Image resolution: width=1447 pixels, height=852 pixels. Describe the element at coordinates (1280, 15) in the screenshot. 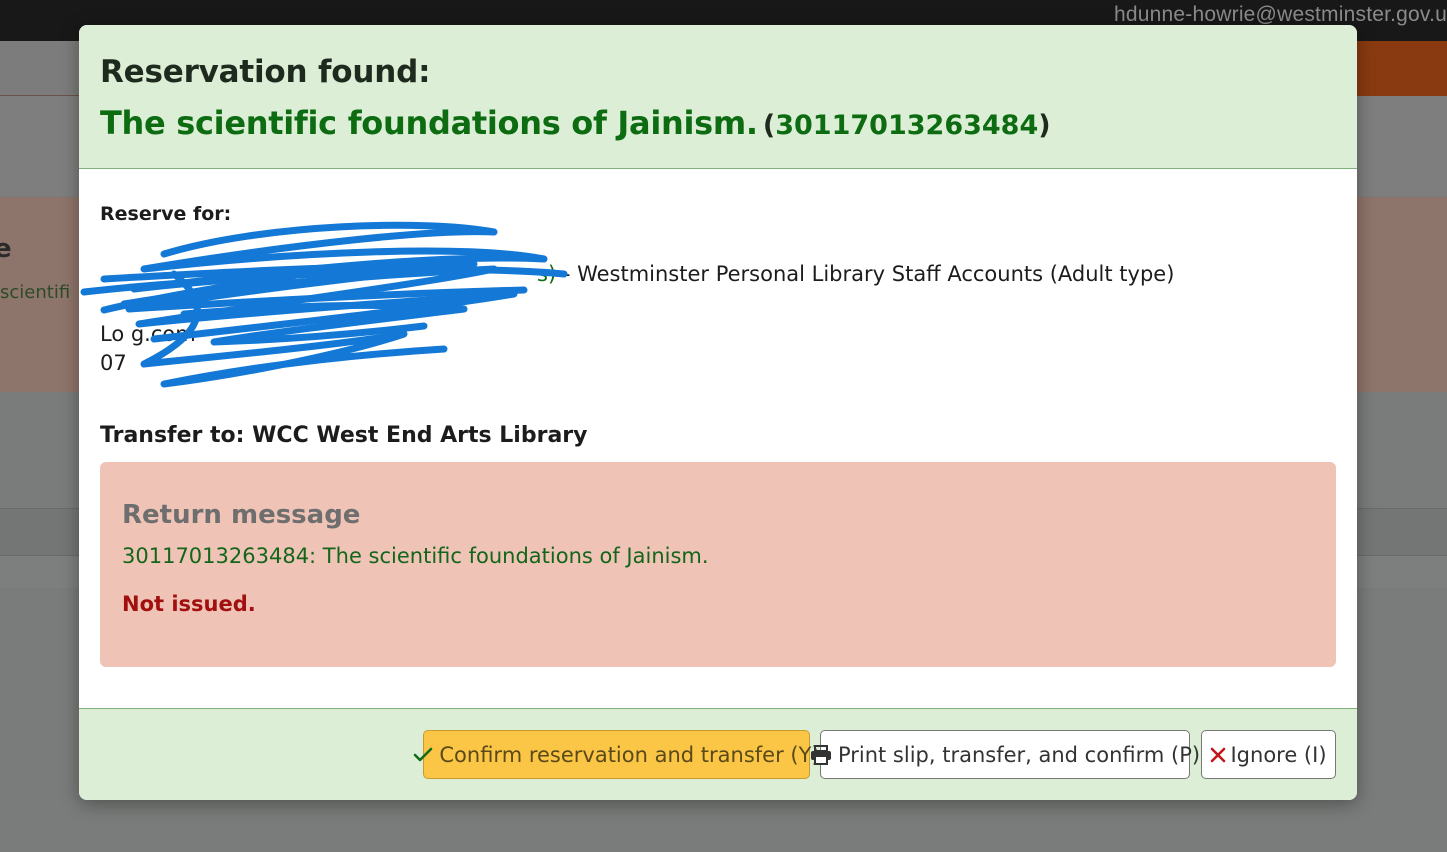

I see `logged-in-user: hdunne-howrie@westminster.gov.u` at that location.